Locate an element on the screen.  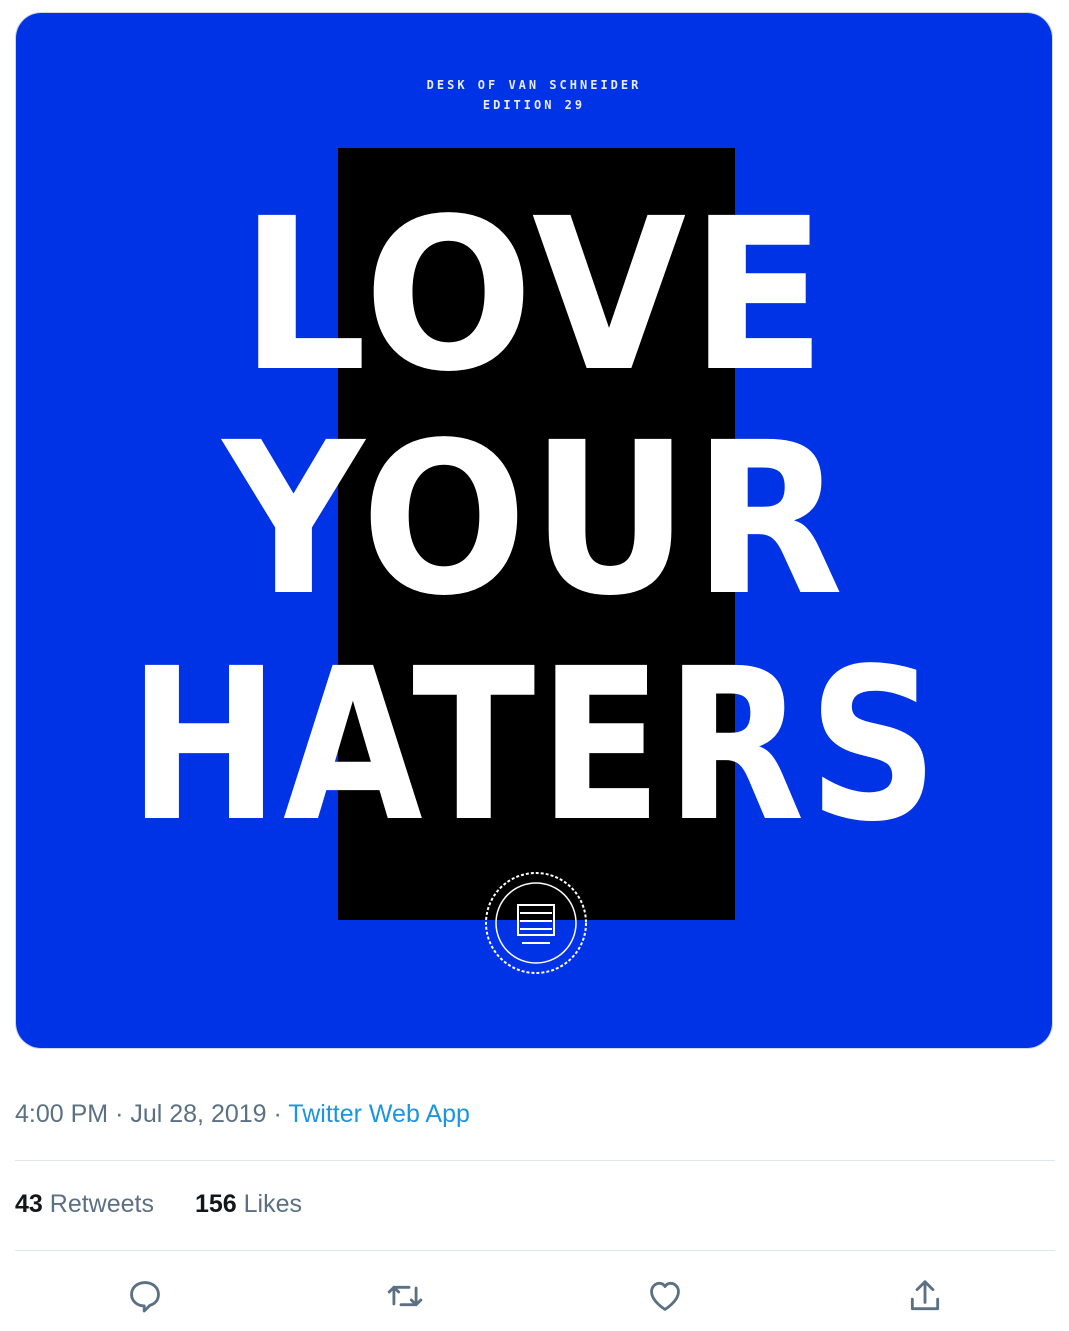
poster-word-haters: HATERS is located at coordinates (535, 745).